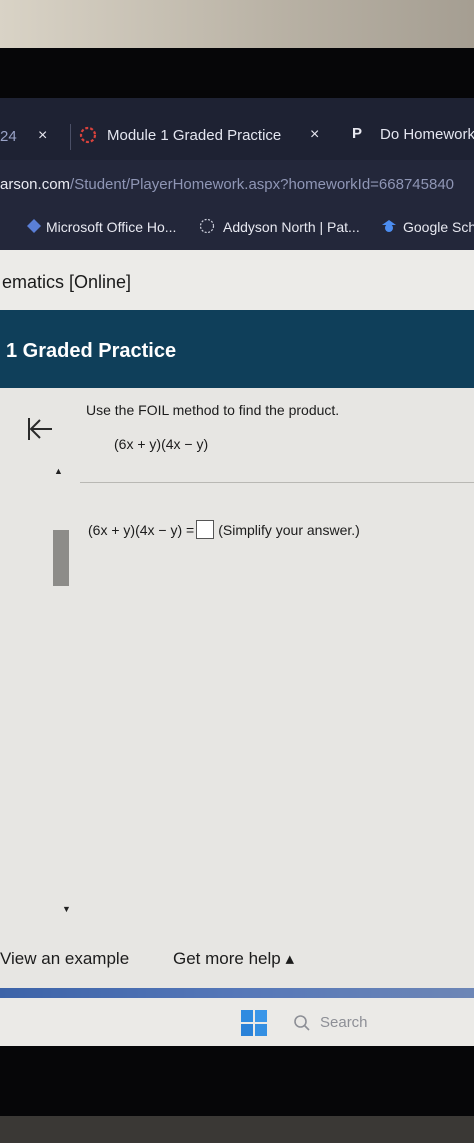 This screenshot has height=1143, width=474. Describe the element at coordinates (141, 530) in the screenshot. I see `answer-prefix: (6x + y)(4x − y) =` at that location.